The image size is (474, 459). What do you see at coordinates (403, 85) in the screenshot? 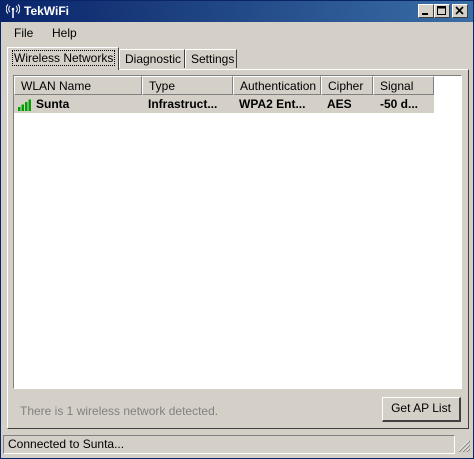
I see `column-header-signal: Signal` at bounding box center [403, 85].